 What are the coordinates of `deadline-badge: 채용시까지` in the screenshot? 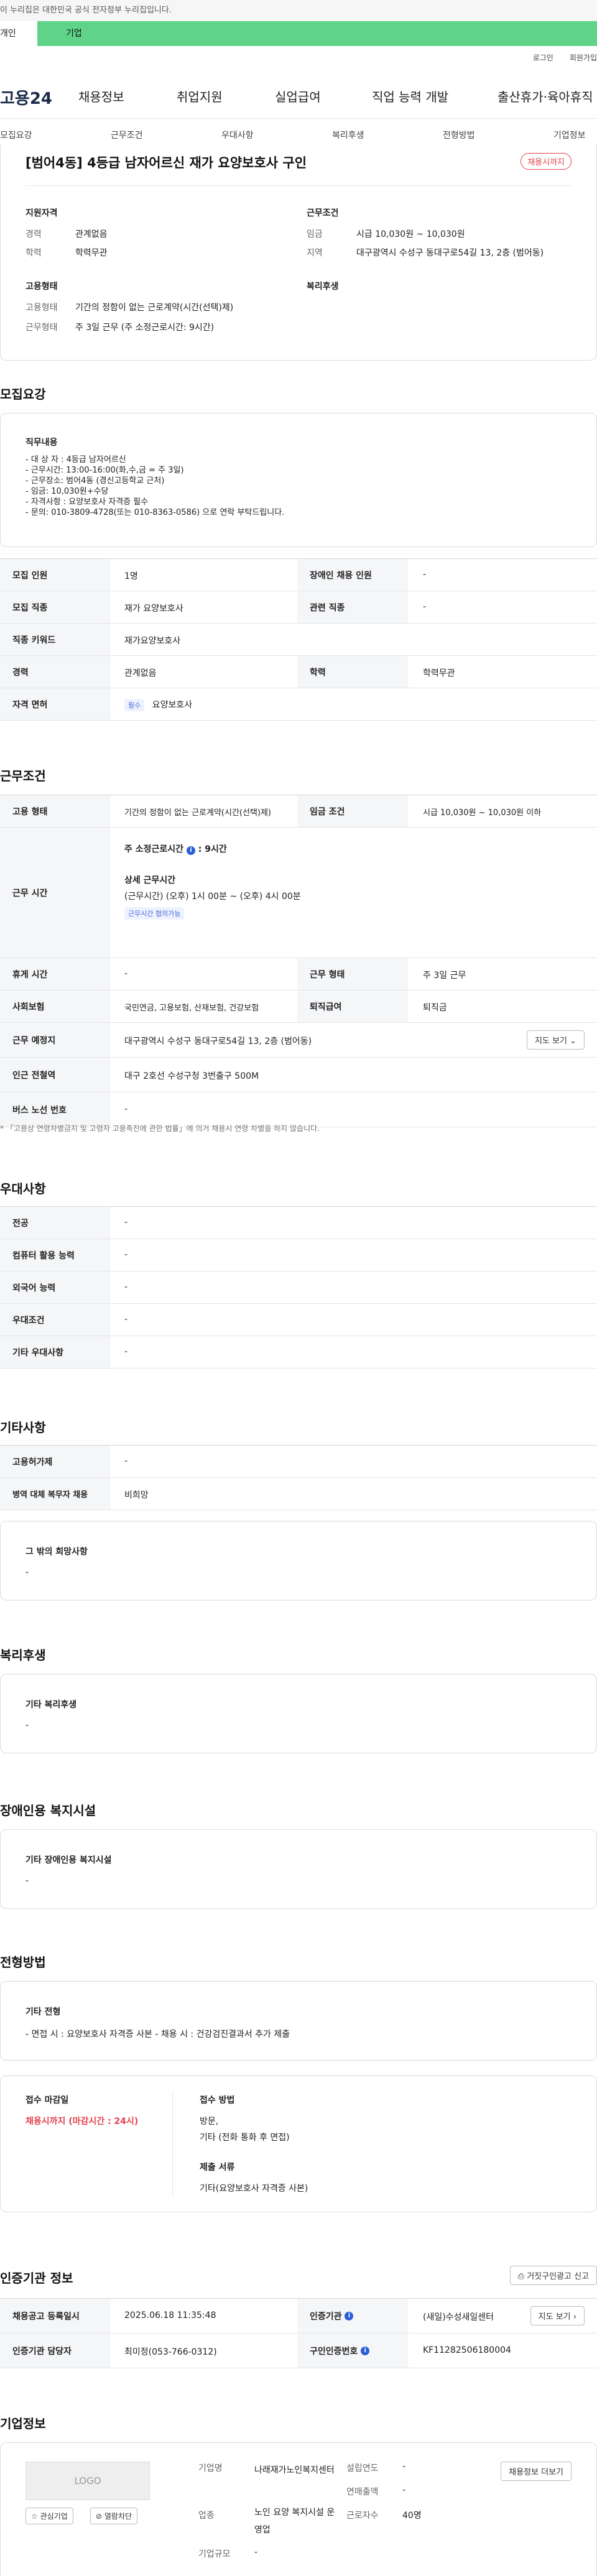 It's located at (546, 161).